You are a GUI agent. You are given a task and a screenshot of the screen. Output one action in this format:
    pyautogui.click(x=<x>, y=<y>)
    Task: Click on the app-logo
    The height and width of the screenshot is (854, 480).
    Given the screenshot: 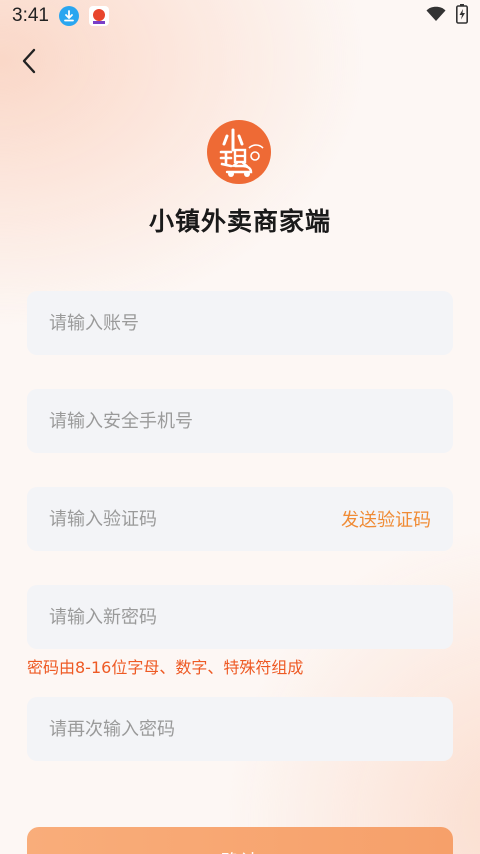 What is the action you would take?
    pyautogui.click(x=239, y=152)
    